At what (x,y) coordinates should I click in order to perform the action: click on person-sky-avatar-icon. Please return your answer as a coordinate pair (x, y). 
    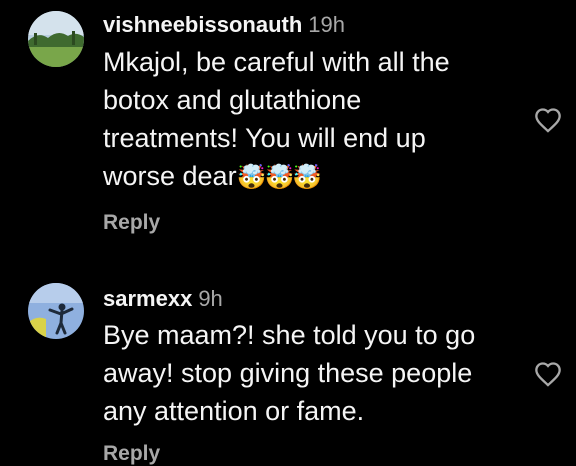
    Looking at the image, I should click on (56, 311).